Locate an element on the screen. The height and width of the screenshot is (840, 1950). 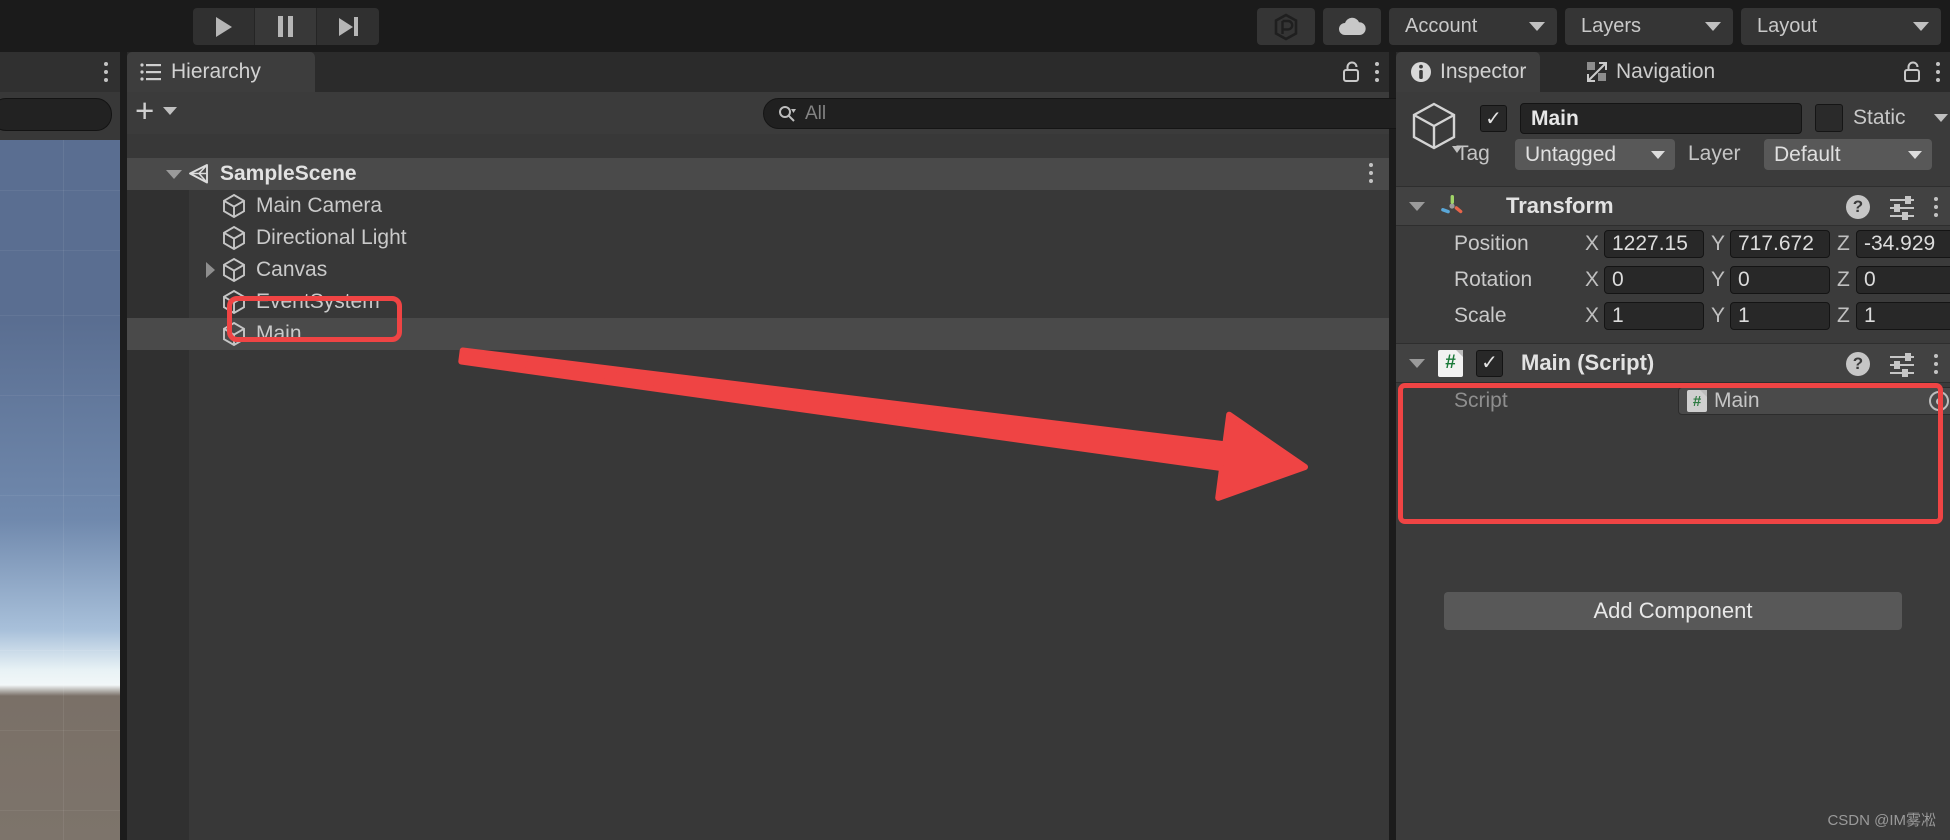
script-field-row: Script # Main is located at coordinates (1673, 401).